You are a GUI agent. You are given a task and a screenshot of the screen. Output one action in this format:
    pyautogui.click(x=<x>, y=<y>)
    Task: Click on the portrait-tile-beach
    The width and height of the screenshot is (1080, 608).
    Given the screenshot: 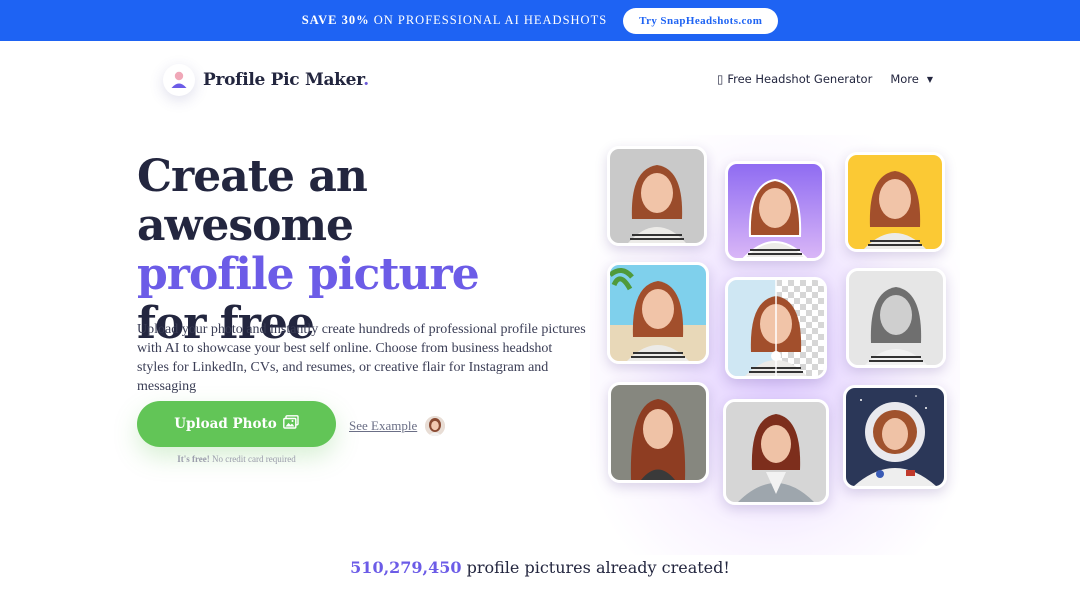 What is the action you would take?
    pyautogui.click(x=658, y=313)
    